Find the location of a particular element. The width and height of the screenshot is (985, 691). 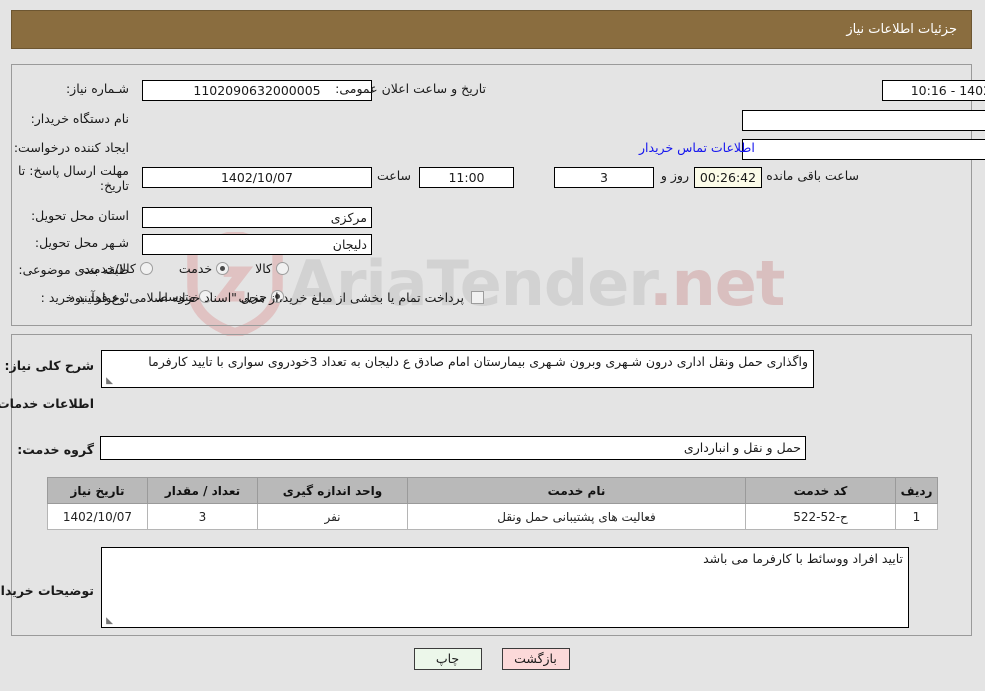

deadline-time-value: 11:00 is located at coordinates (467, 177).